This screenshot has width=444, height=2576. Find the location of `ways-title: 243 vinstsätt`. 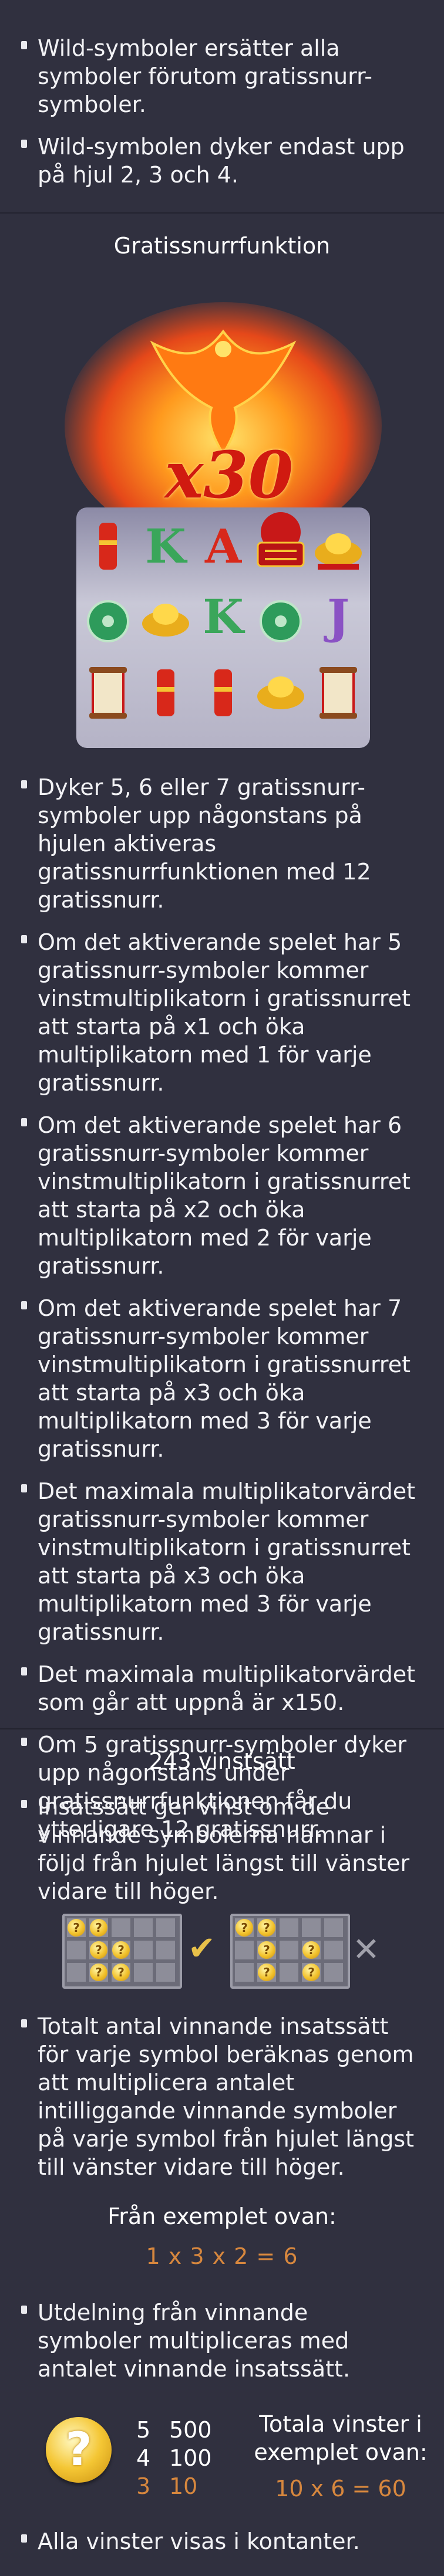

ways-title: 243 vinstsätt is located at coordinates (222, 1761).